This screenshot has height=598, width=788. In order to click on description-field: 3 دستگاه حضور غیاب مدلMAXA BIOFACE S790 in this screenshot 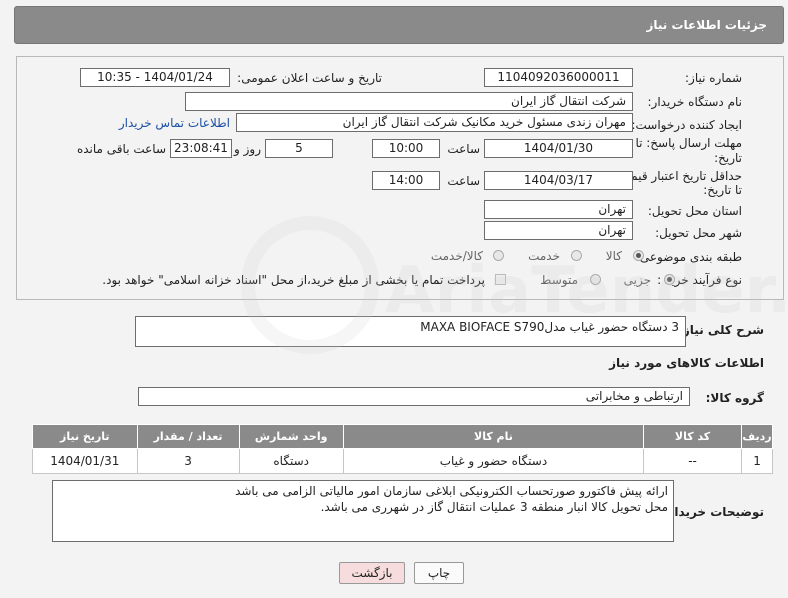, I will do `click(410, 331)`.